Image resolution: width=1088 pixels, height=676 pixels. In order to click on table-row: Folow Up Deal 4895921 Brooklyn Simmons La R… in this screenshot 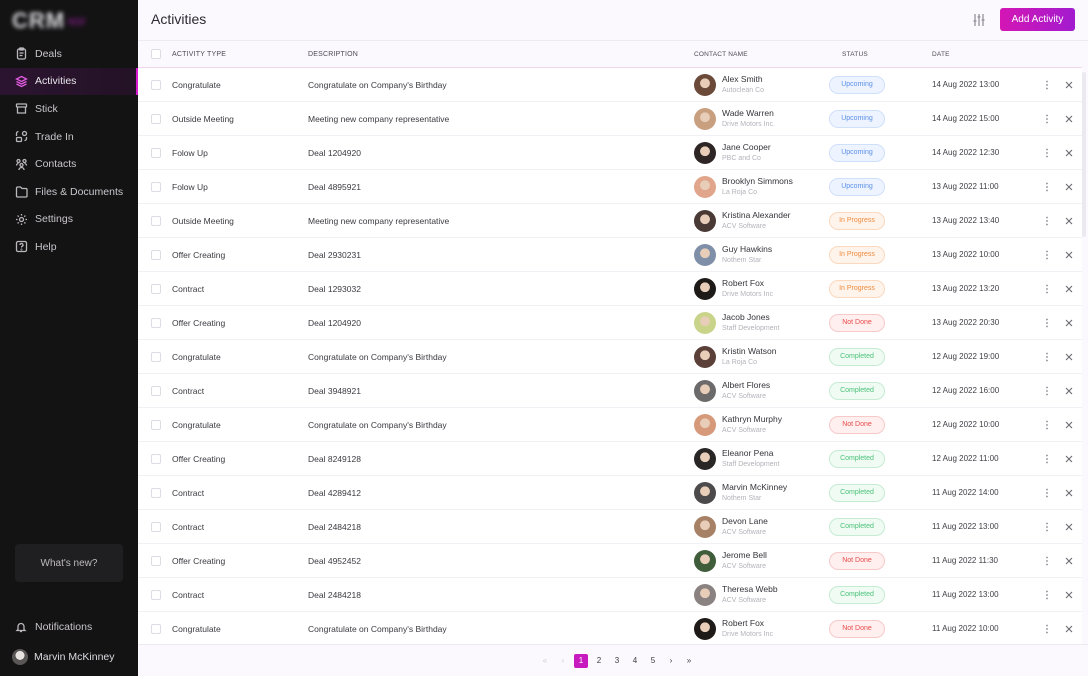, I will do `click(610, 187)`.